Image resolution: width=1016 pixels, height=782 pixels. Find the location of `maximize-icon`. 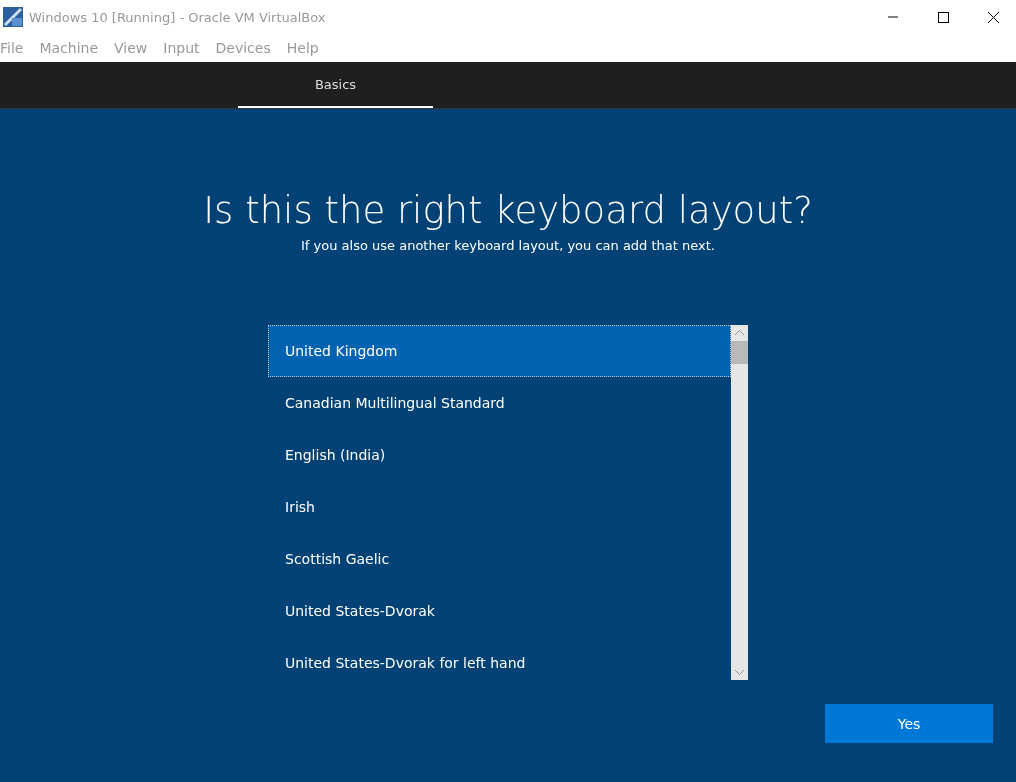

maximize-icon is located at coordinates (943, 17).